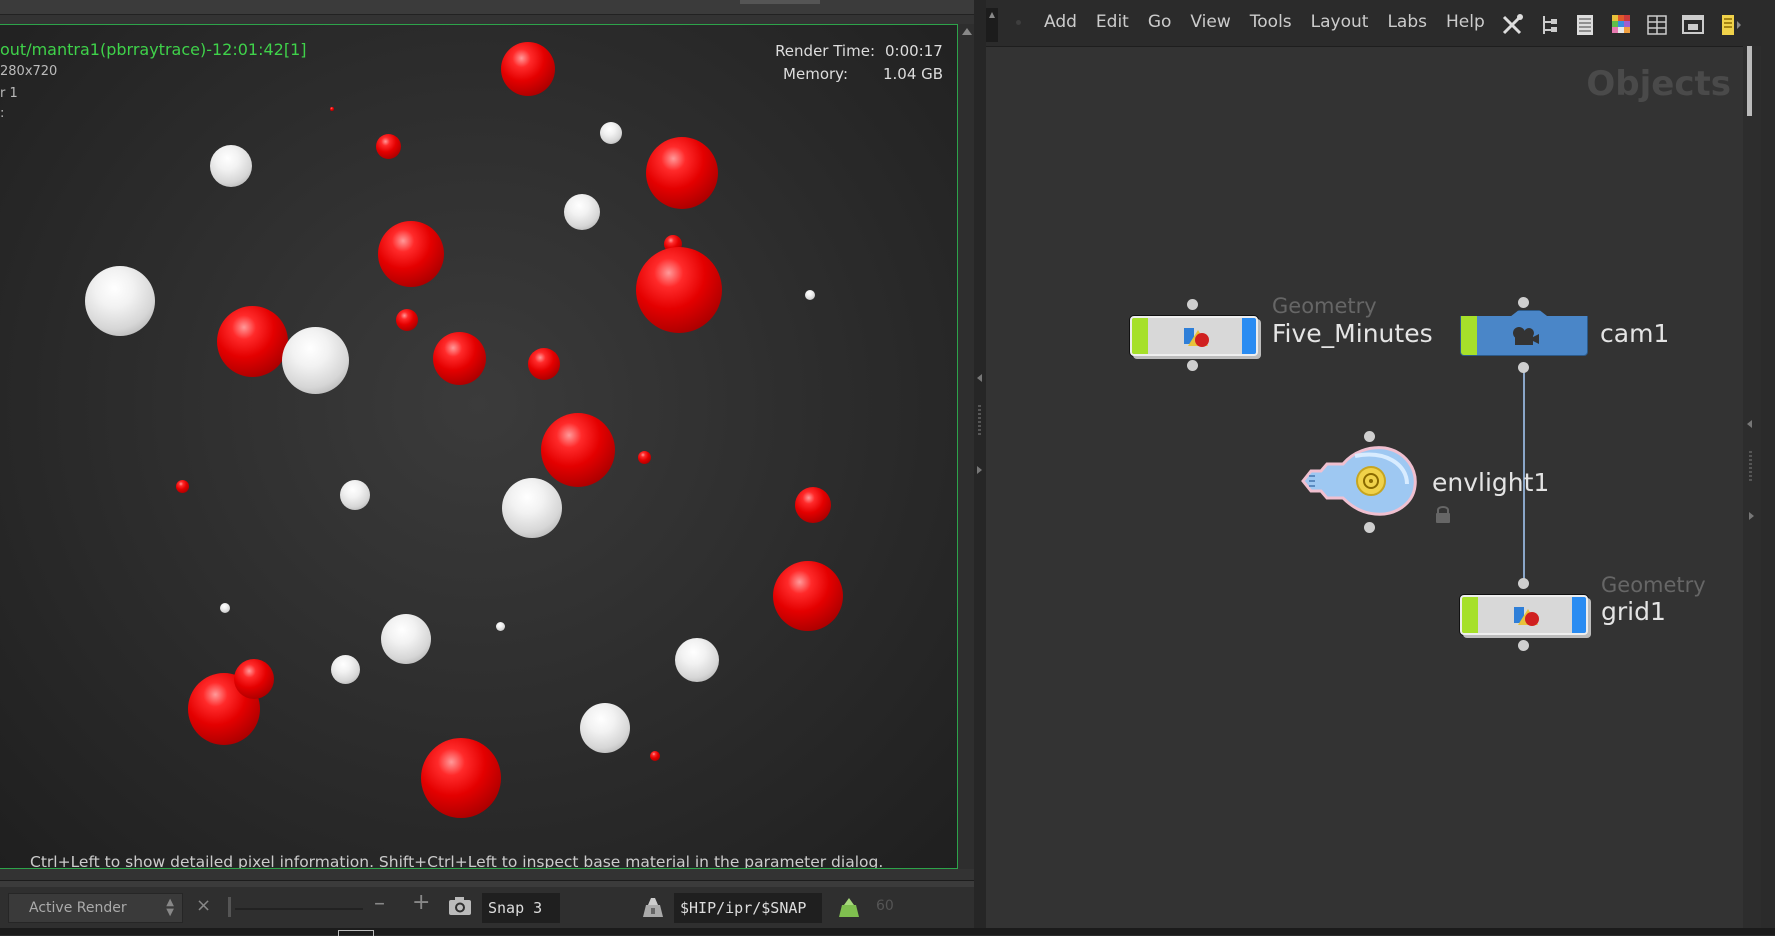 This screenshot has height=936, width=1775. Describe the element at coordinates (2, 113) in the screenshot. I see `render-info-line: :` at that location.